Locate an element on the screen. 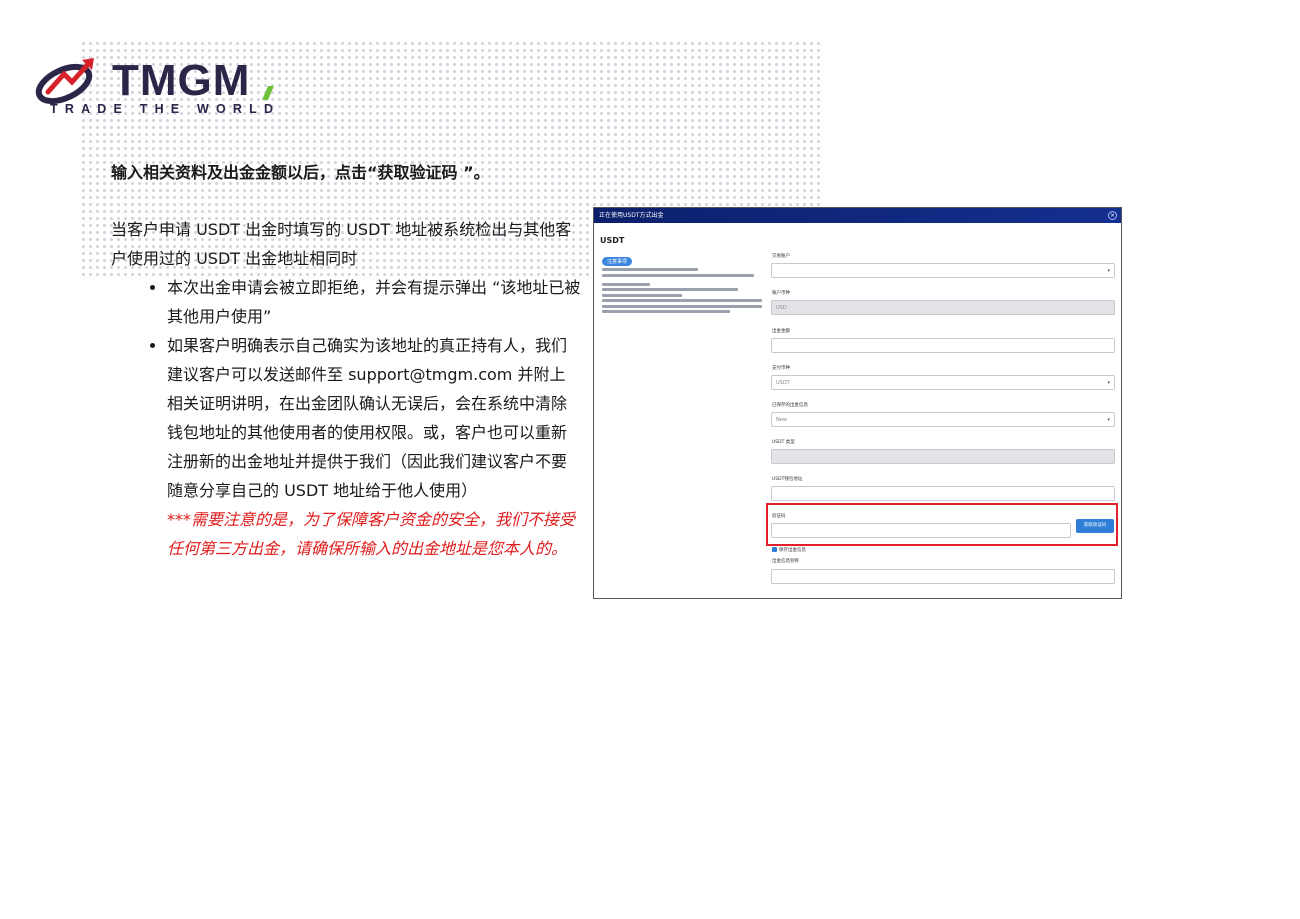 The width and height of the screenshot is (1300, 919). form-input: ▾ is located at coordinates (943, 270).